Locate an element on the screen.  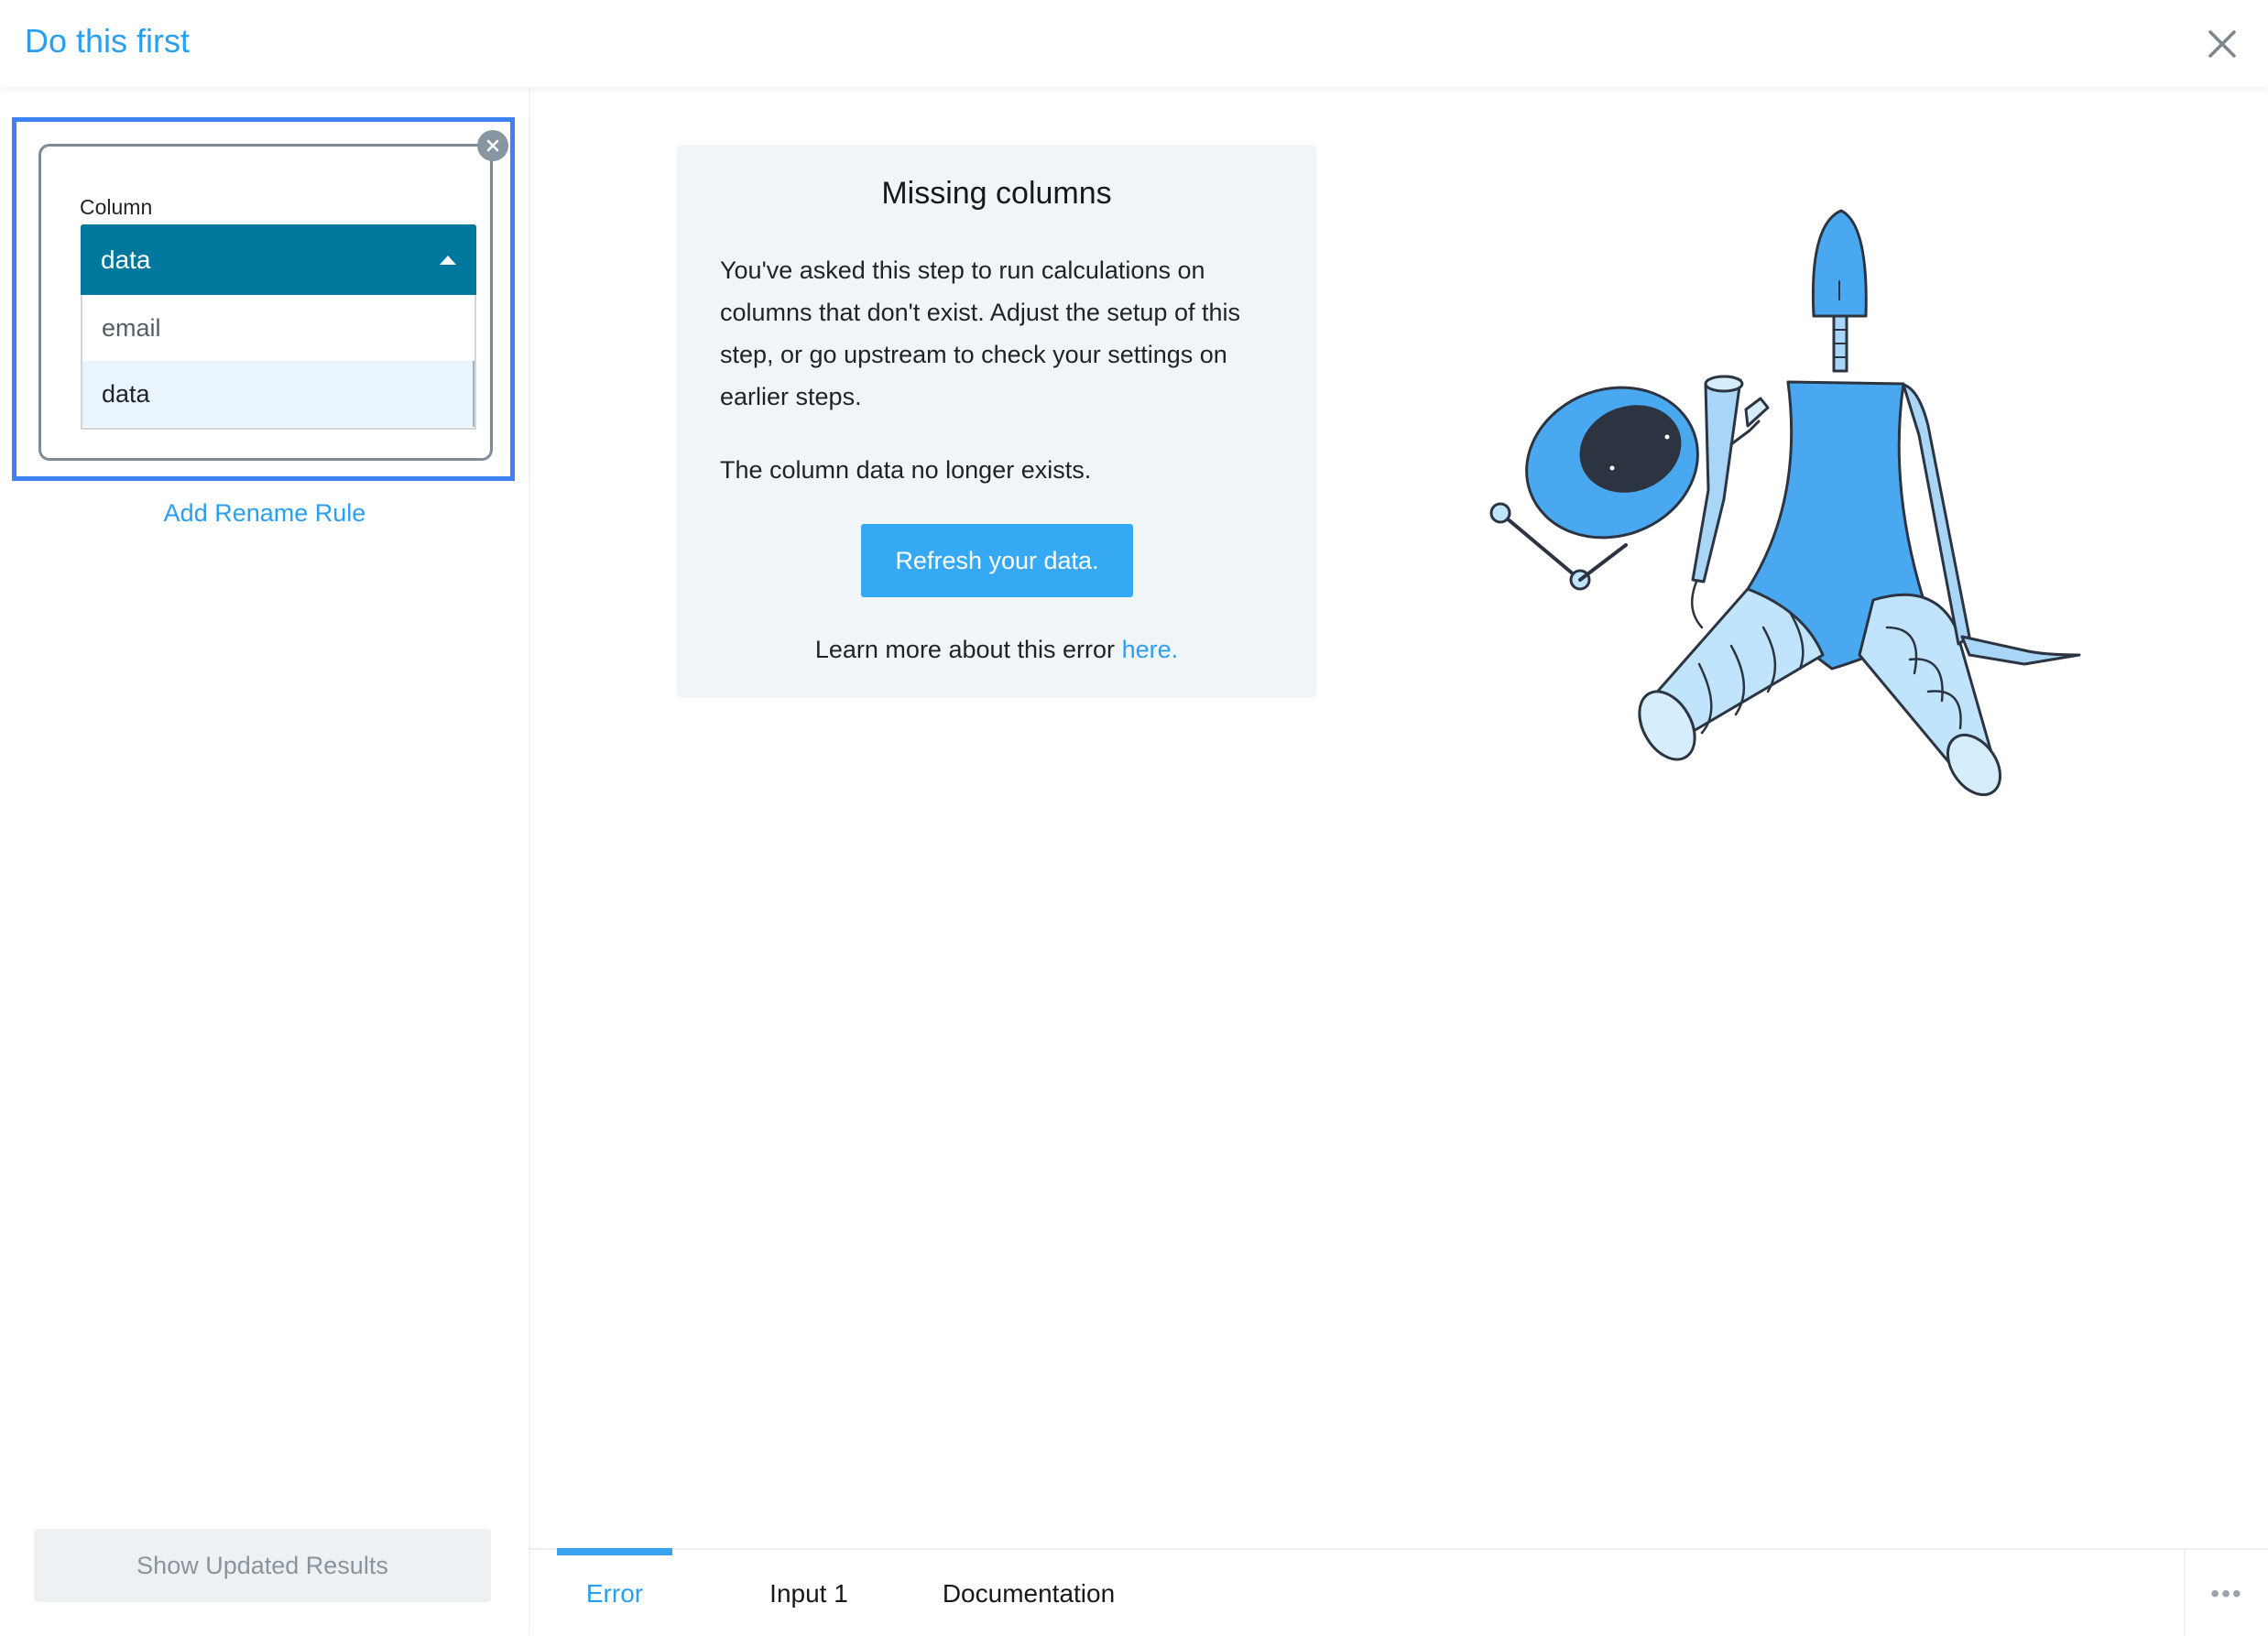
header: Do this first is located at coordinates (1134, 43).